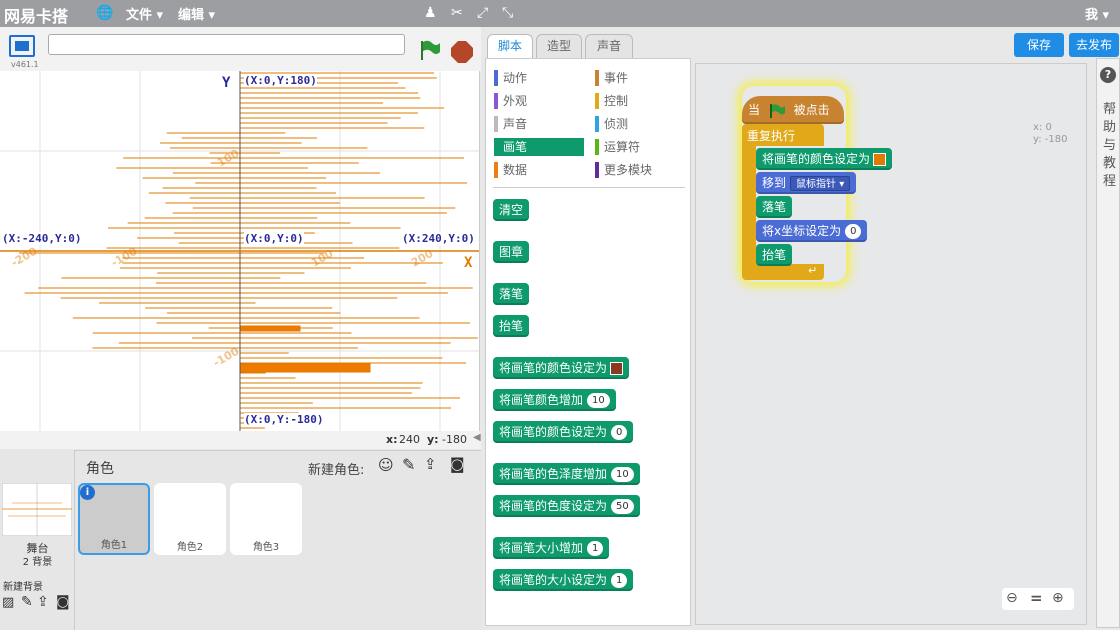  Describe the element at coordinates (561, 368) in the screenshot. I see `block-set-pen-color: 将画笔的颜色设定为` at that location.